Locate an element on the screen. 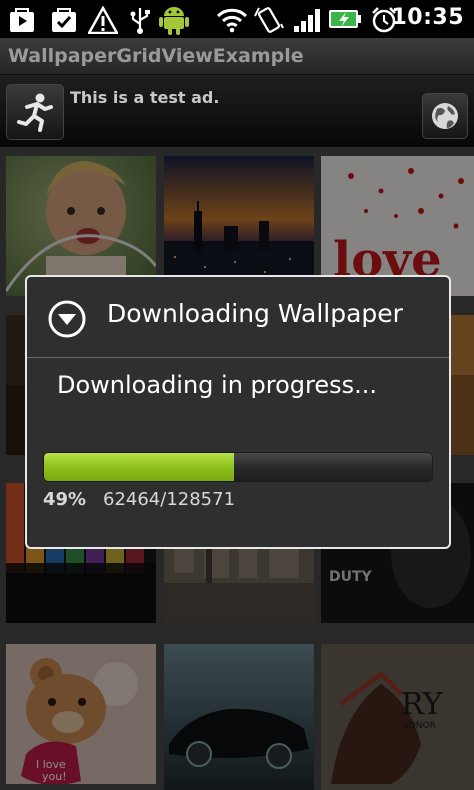  download-complete-icon is located at coordinates (64, 20).